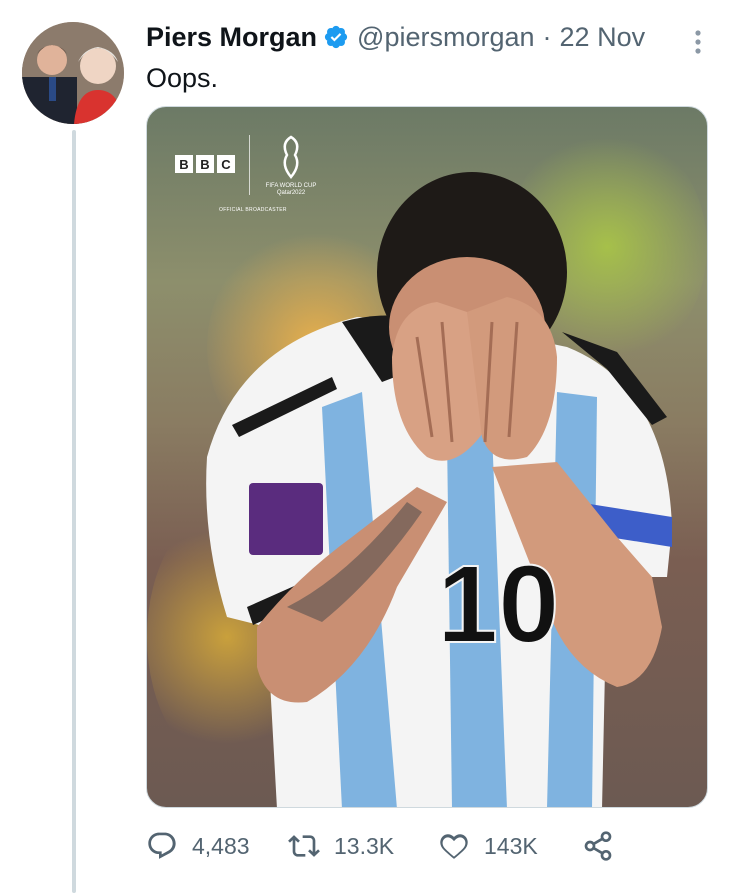  I want to click on bbc-letter: C, so click(226, 164).